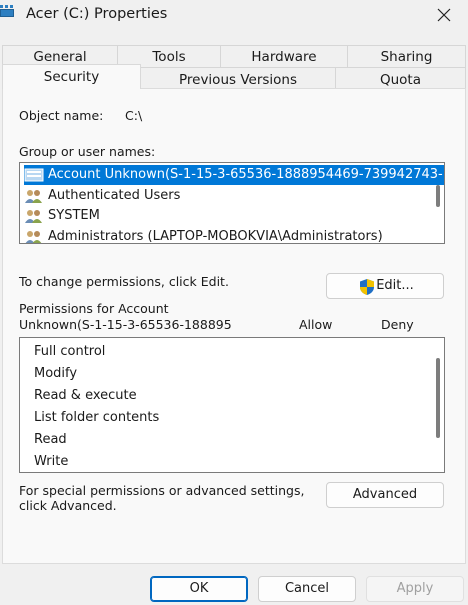  I want to click on tab-hardware: Hardware, so click(284, 56).